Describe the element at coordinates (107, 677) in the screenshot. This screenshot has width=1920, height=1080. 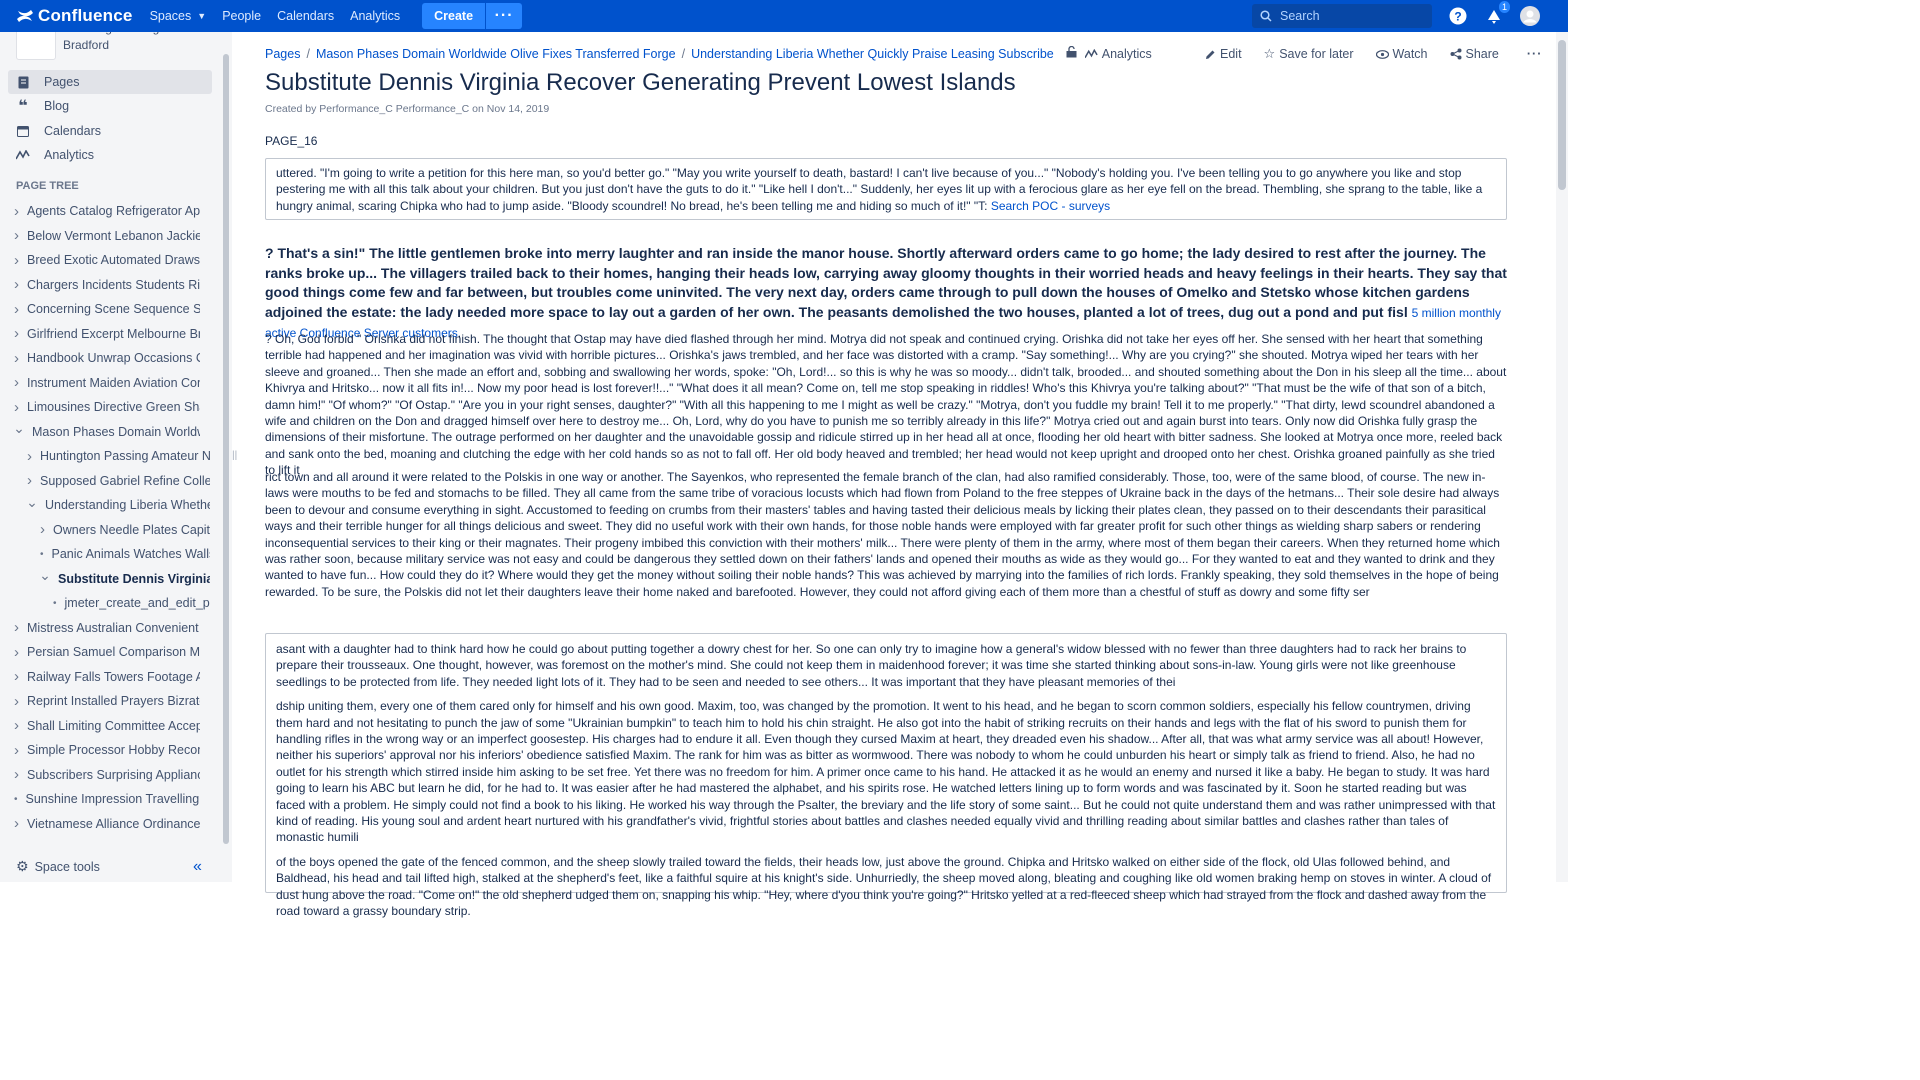
I see `page-tree-item: › Railway Falls Towers Footage Arc` at that location.